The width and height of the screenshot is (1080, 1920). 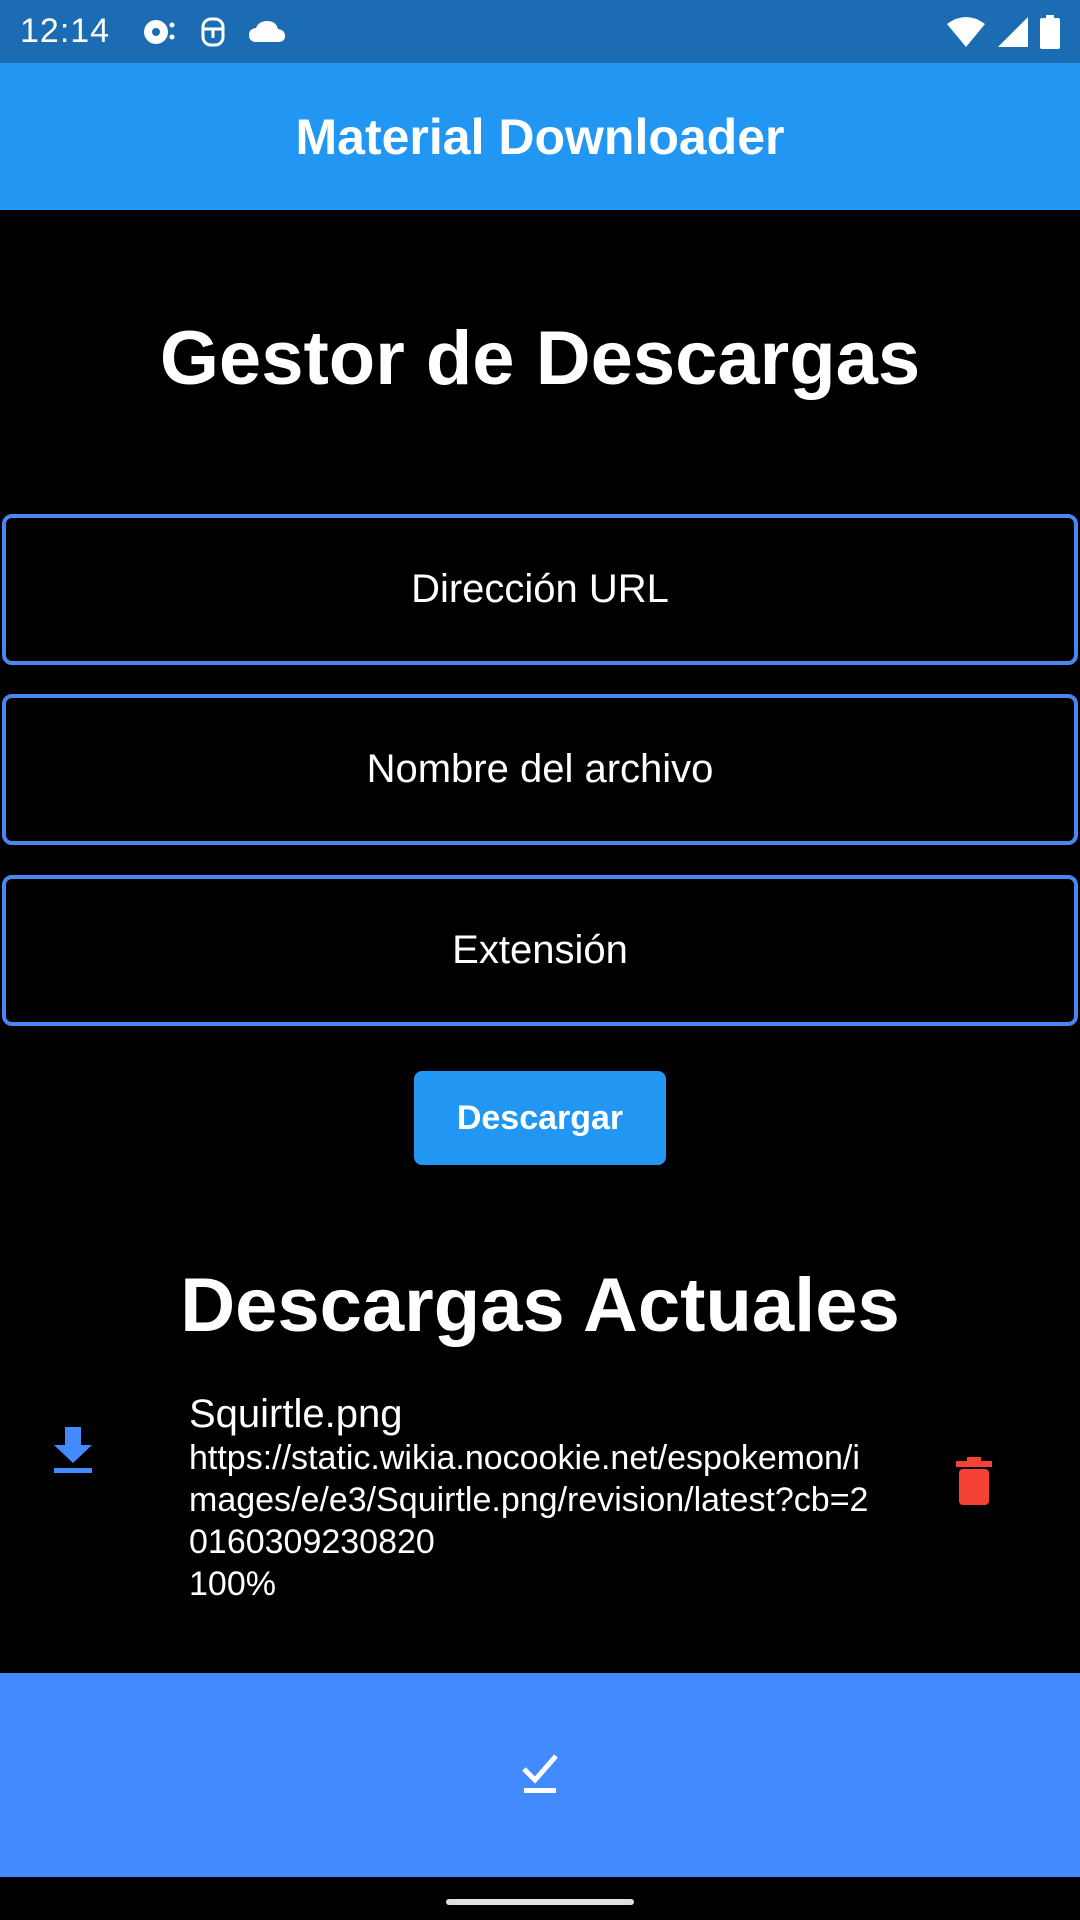 What do you see at coordinates (540, 1902) in the screenshot?
I see `home-handle` at bounding box center [540, 1902].